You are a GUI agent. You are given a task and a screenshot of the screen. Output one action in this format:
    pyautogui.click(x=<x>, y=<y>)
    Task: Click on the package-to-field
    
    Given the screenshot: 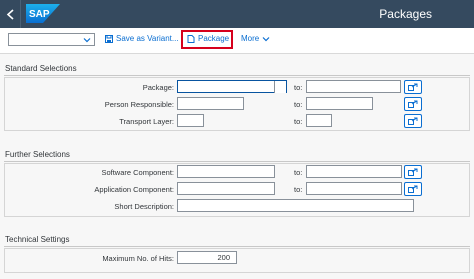 What is the action you would take?
    pyautogui.click(x=353, y=86)
    